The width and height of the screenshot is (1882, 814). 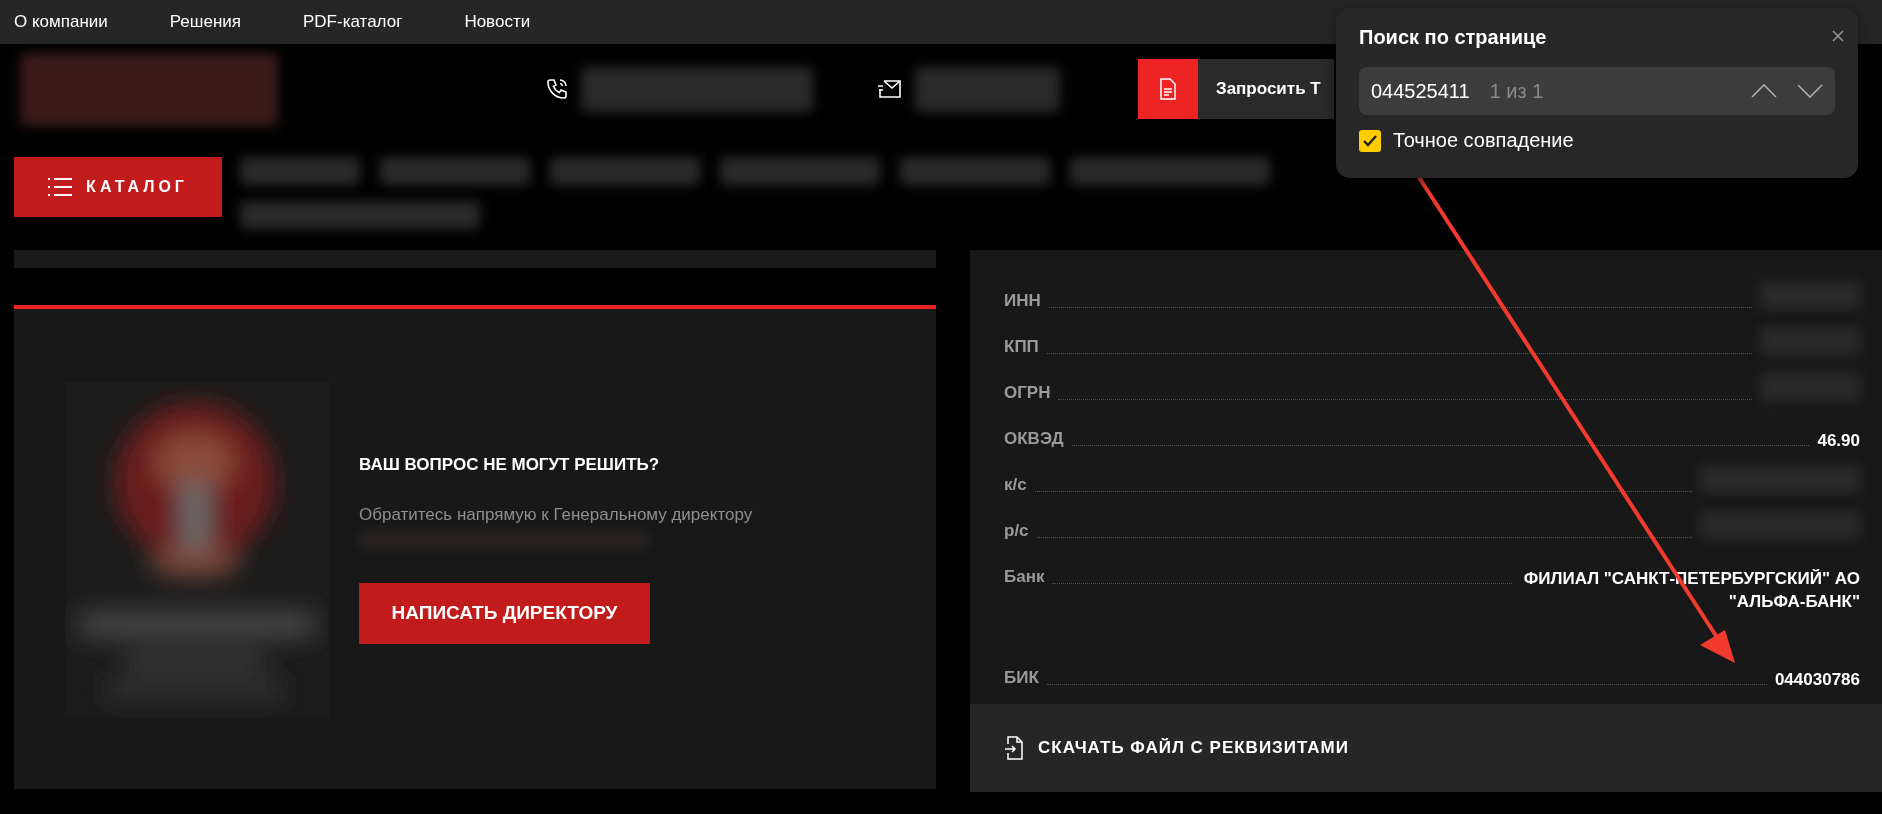 What do you see at coordinates (1483, 140) in the screenshot?
I see `checkbox-label: Точное совпадение` at bounding box center [1483, 140].